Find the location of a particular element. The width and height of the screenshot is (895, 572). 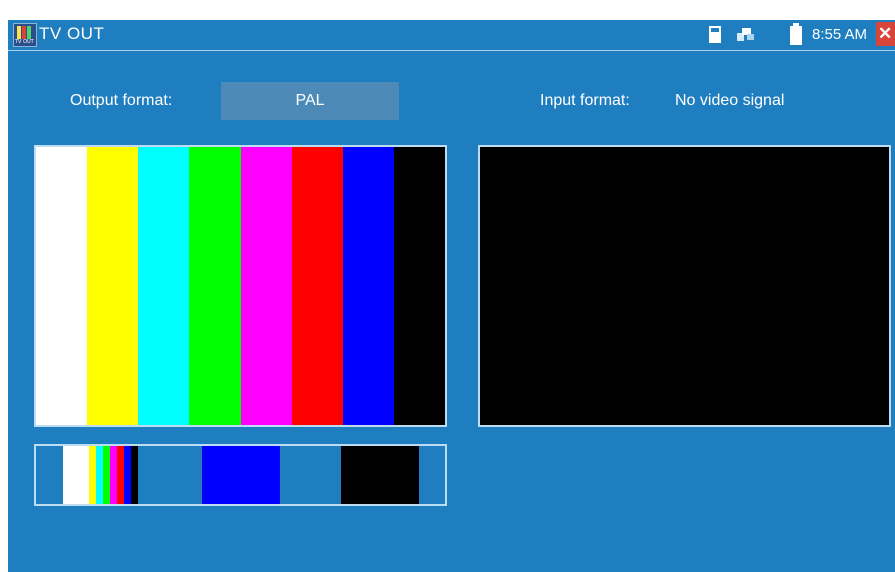

mini-color-bars is located at coordinates (104, 475).